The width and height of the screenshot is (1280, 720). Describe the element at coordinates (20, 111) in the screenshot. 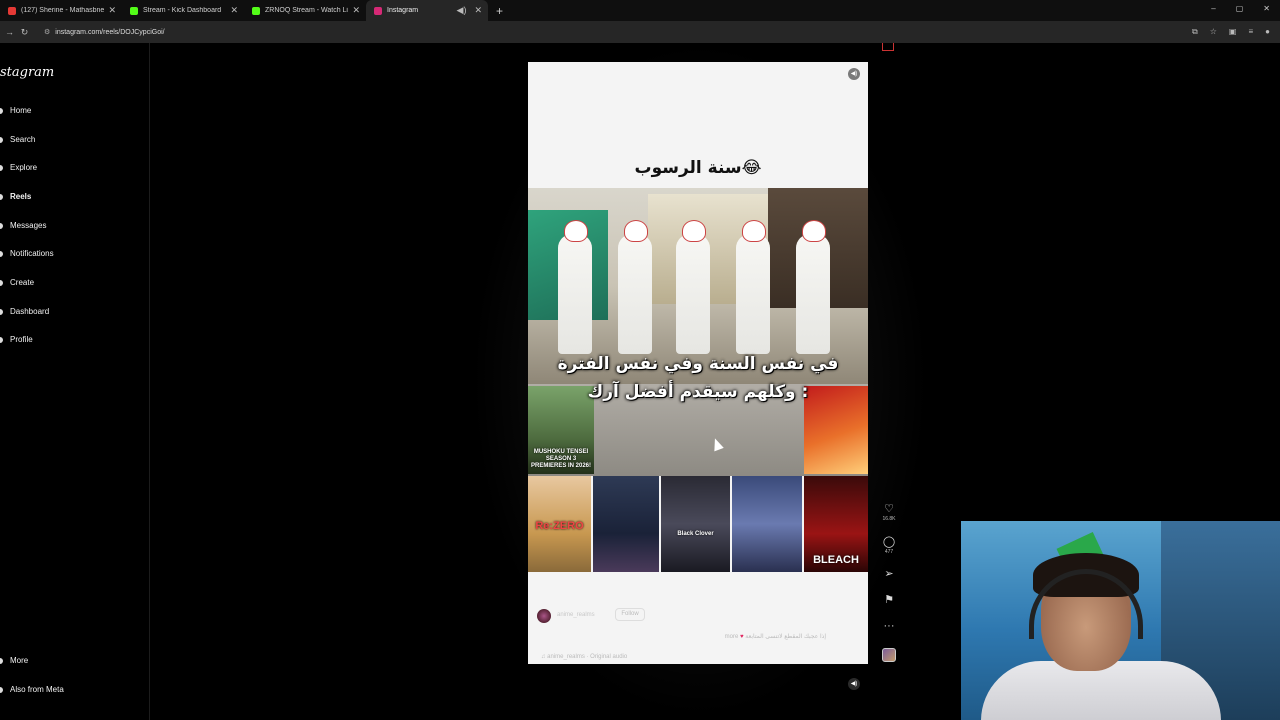

I see `sidebar-item-home: Home` at that location.